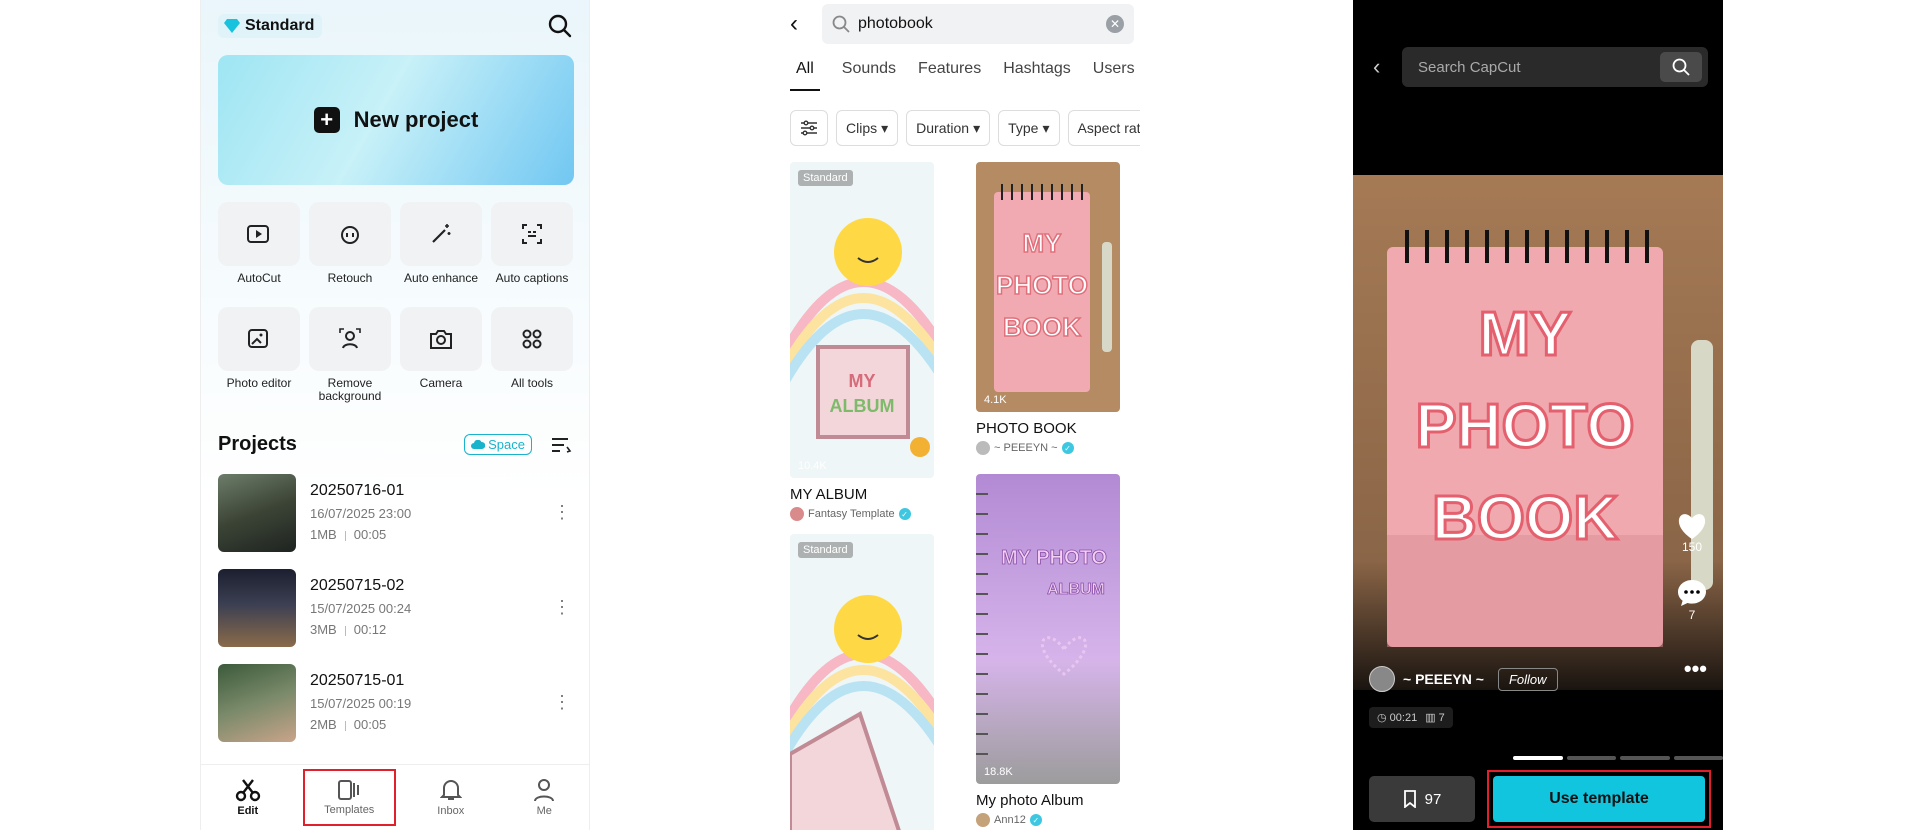  I want to click on filter-aspect-ratio: Aspect ratio▾, so click(1104, 128).